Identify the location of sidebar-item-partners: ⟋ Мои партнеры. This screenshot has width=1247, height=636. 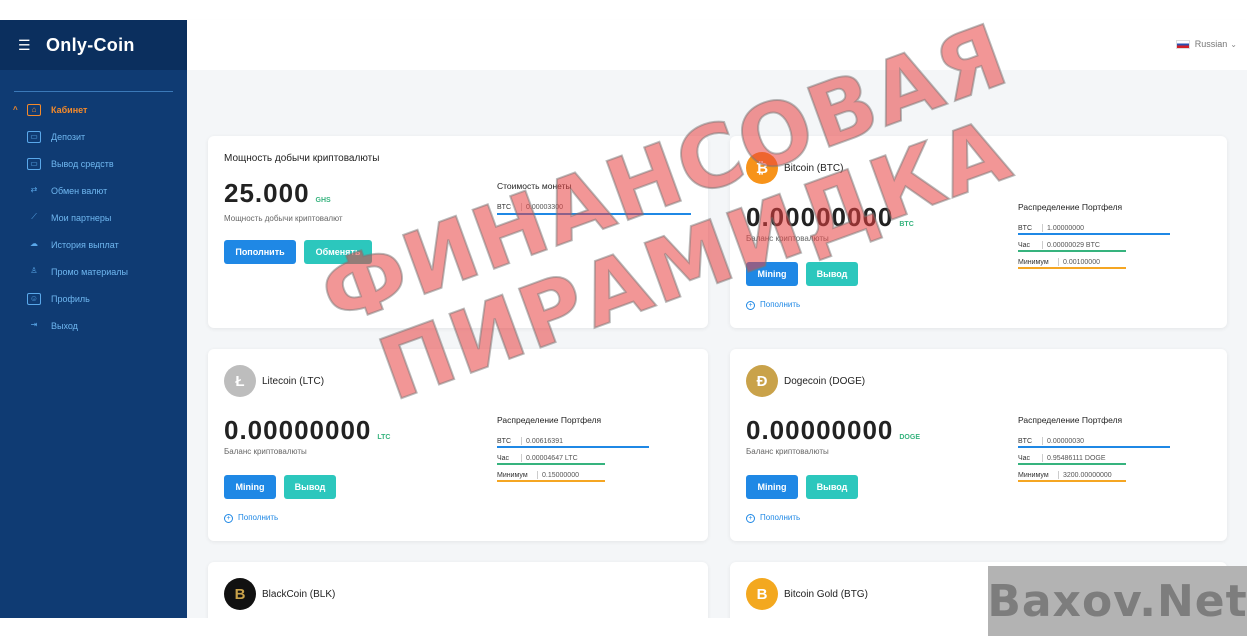
(93, 217).